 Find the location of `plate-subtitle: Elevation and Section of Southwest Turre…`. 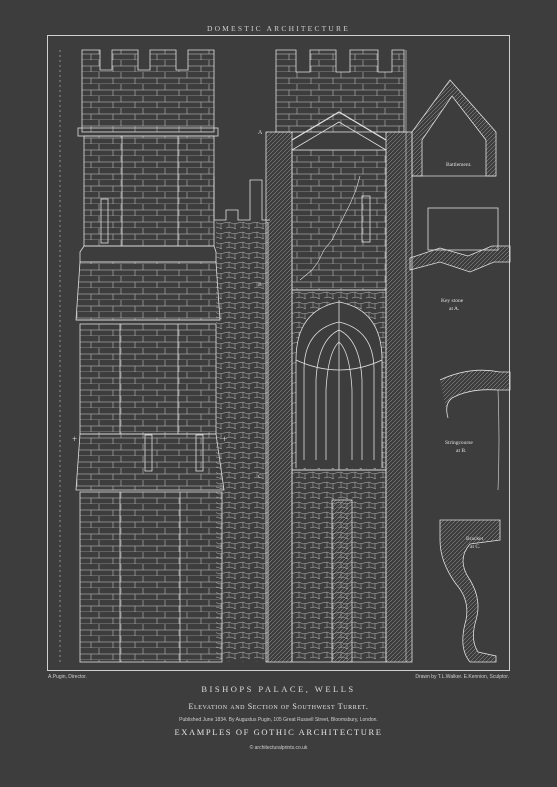

plate-subtitle: Elevation and Section of Southwest Turre… is located at coordinates (278, 706).